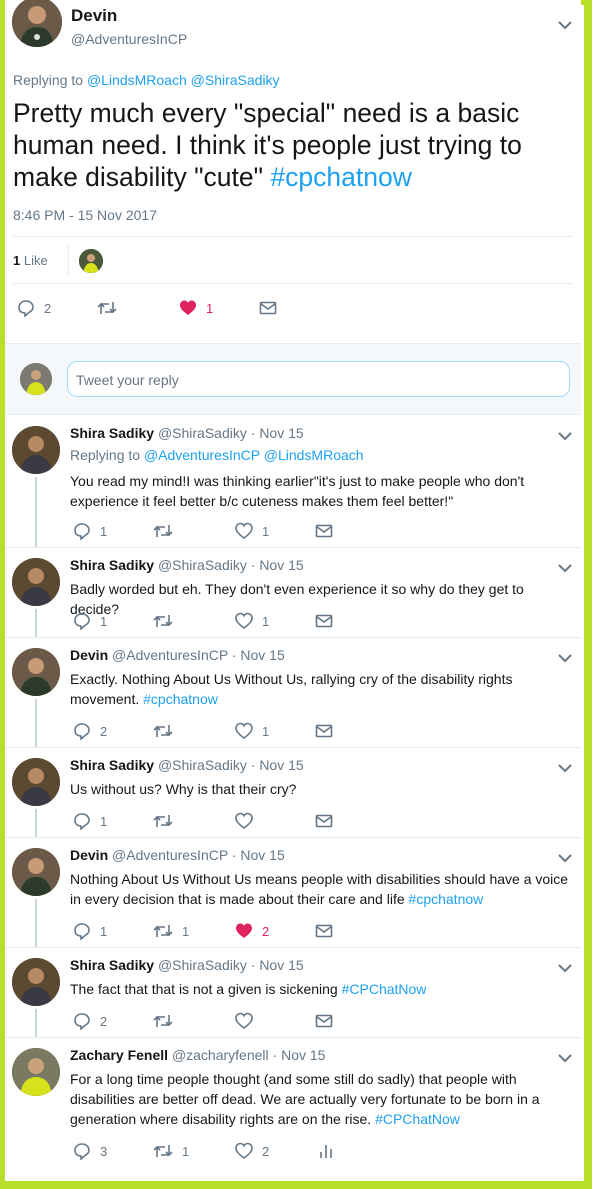 The image size is (592, 1189). Describe the element at coordinates (326, 1151) in the screenshot. I see `analytics-button` at that location.